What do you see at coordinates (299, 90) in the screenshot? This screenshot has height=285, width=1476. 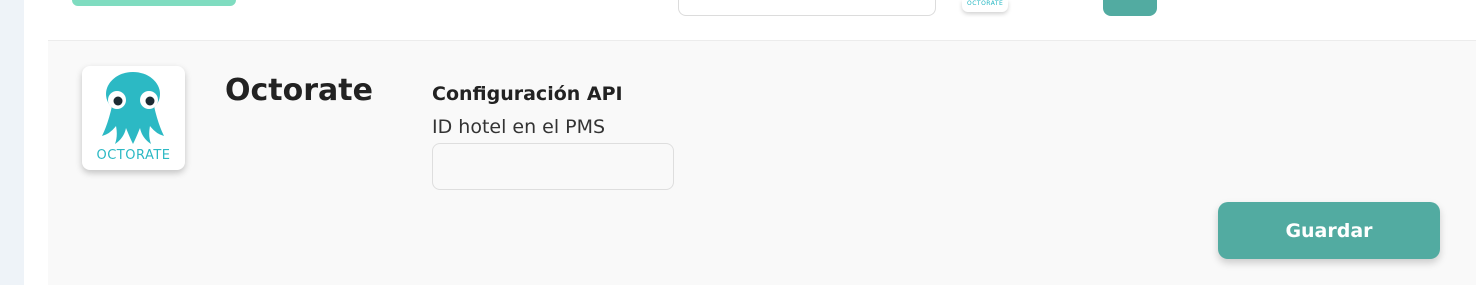 I see `provider-title: Octorate` at bounding box center [299, 90].